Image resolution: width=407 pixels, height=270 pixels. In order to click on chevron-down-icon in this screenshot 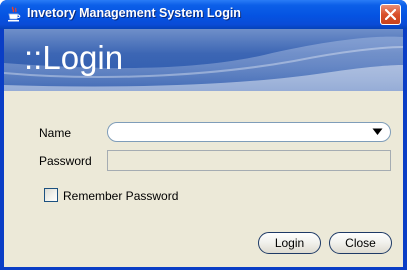, I will do `click(377, 132)`.